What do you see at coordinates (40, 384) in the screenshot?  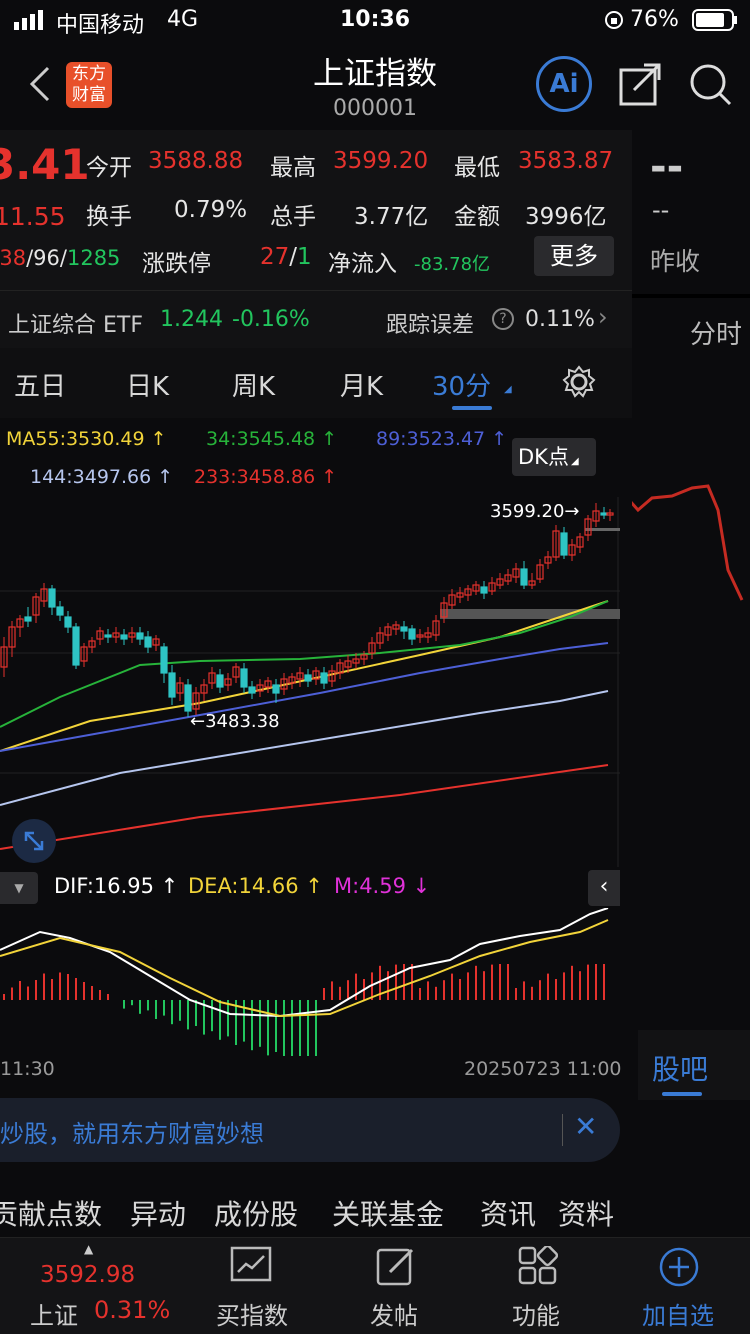 I see `tab-five-day: 五日` at bounding box center [40, 384].